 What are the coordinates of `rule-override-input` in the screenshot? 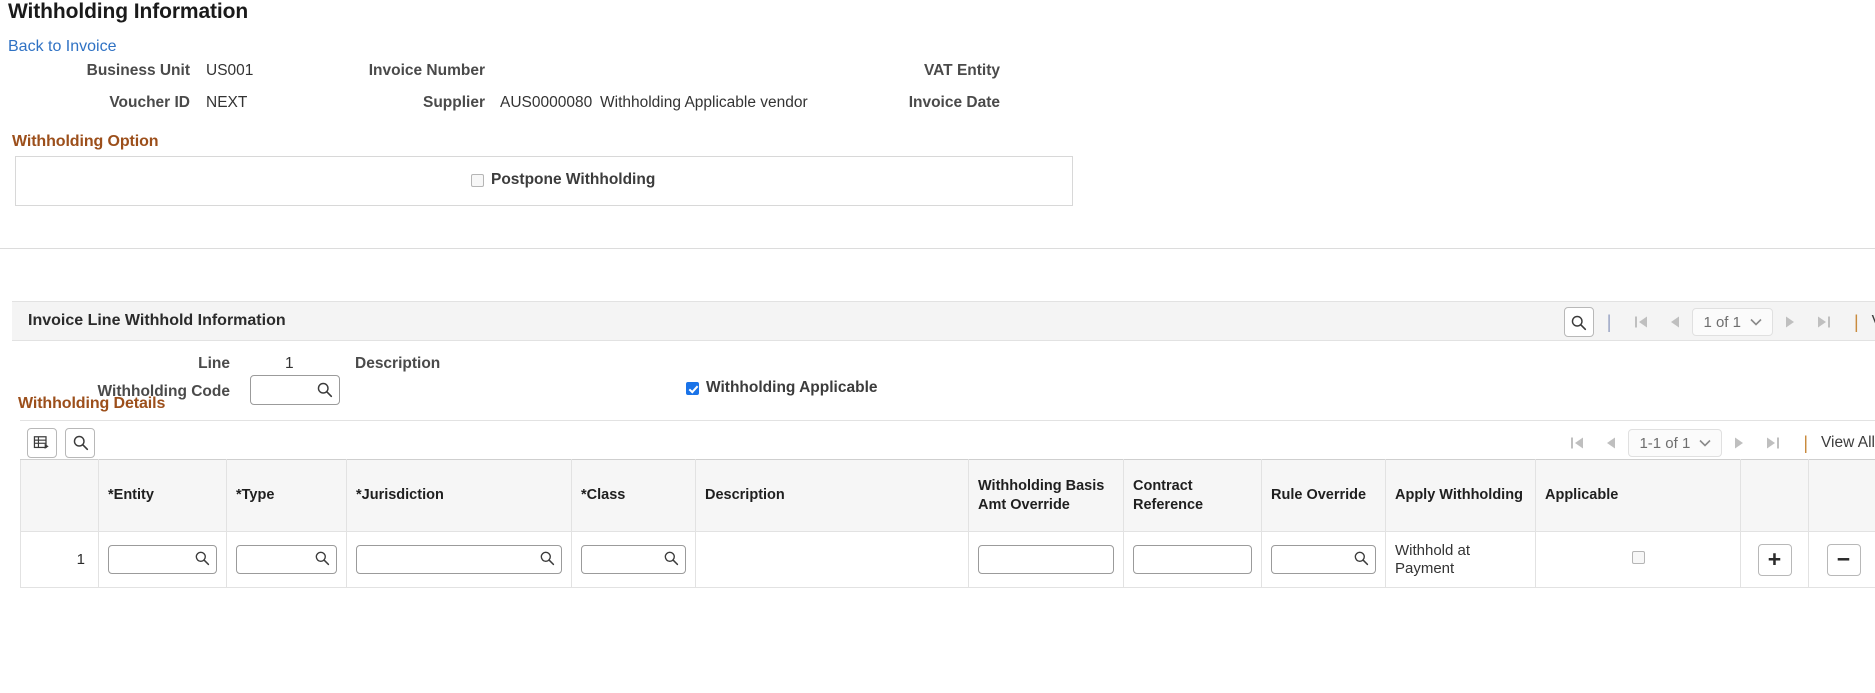 It's located at (1323, 559).